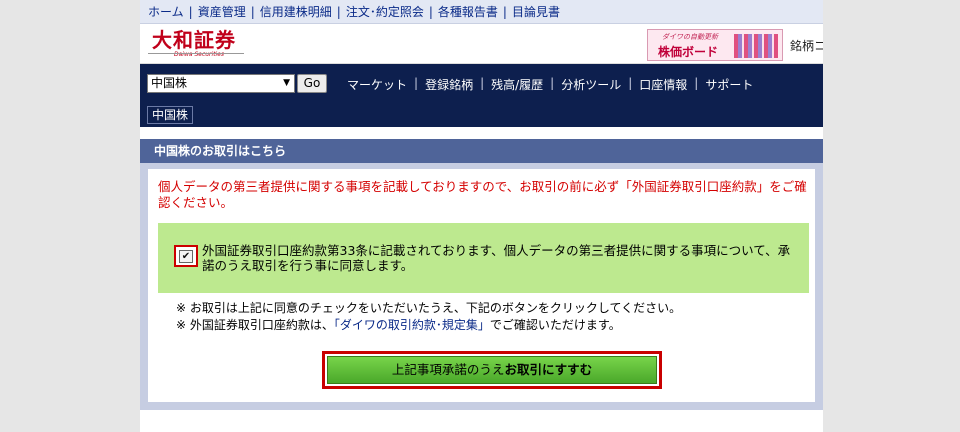  What do you see at coordinates (196, 53) in the screenshot?
I see `logo-underline` at bounding box center [196, 53].